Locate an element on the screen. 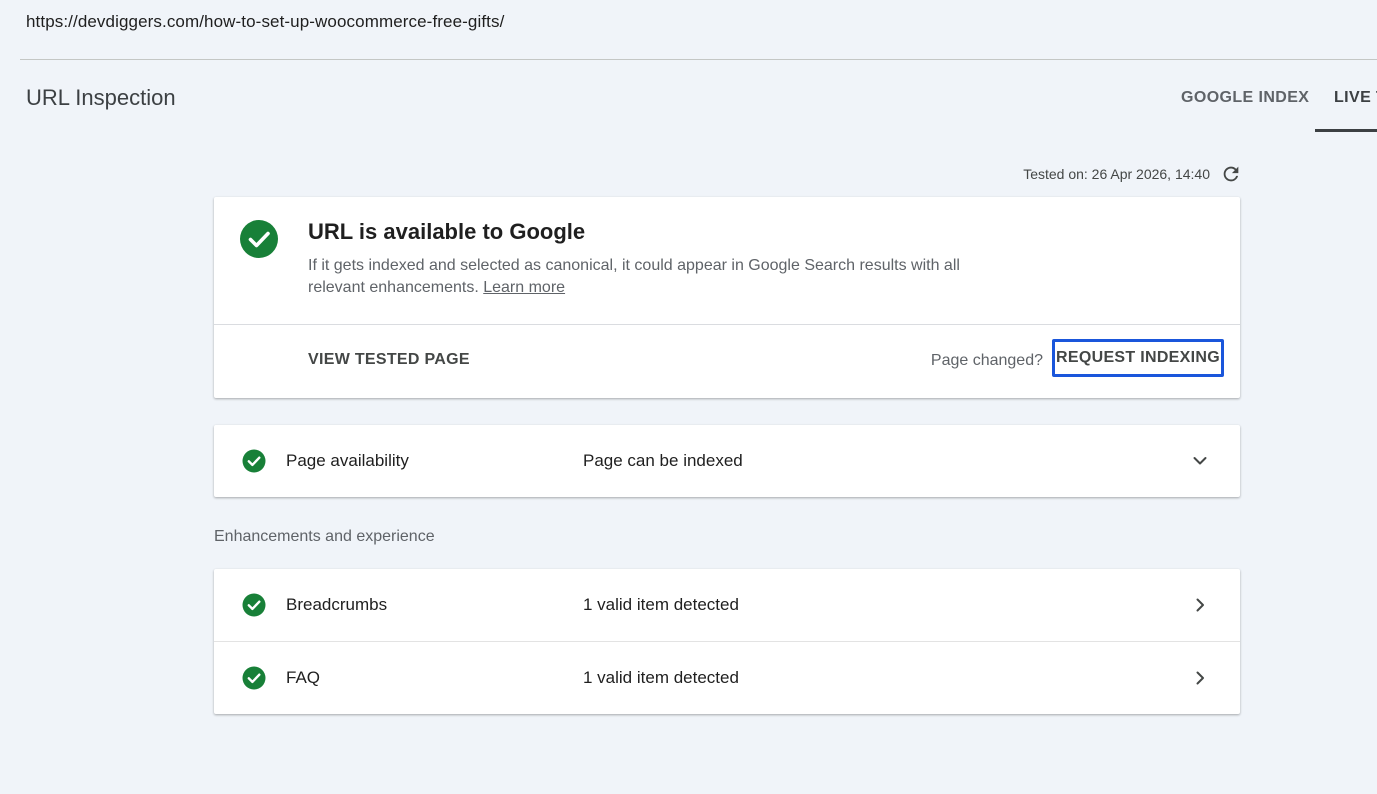  tab-bar: GOOGLE INDEX LIVE T is located at coordinates (1263, 96).